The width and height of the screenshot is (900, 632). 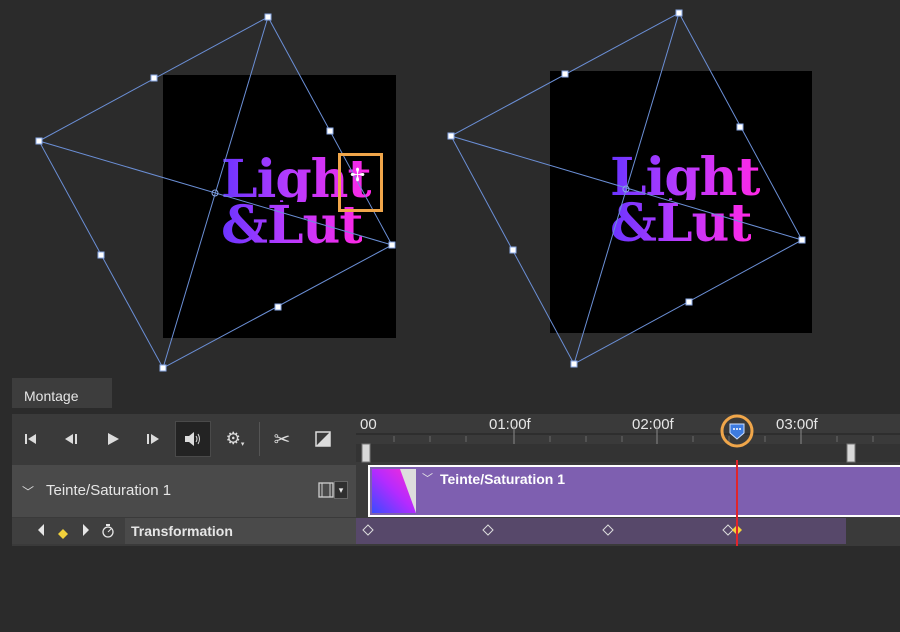 What do you see at coordinates (109, 490) in the screenshot?
I see `layer-name: Teinte/Saturation 1` at bounding box center [109, 490].